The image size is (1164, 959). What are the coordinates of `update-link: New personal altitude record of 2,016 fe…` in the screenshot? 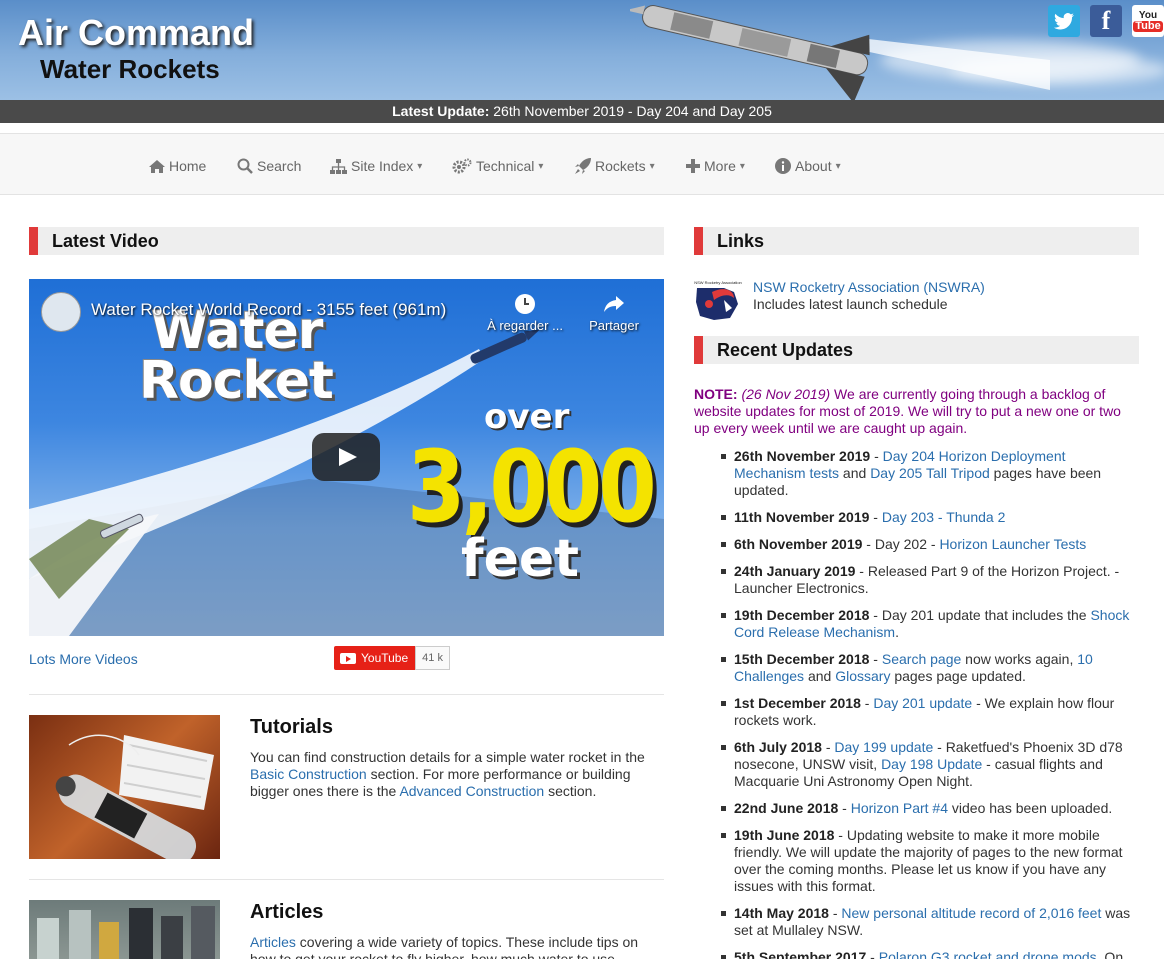 It's located at (971, 913).